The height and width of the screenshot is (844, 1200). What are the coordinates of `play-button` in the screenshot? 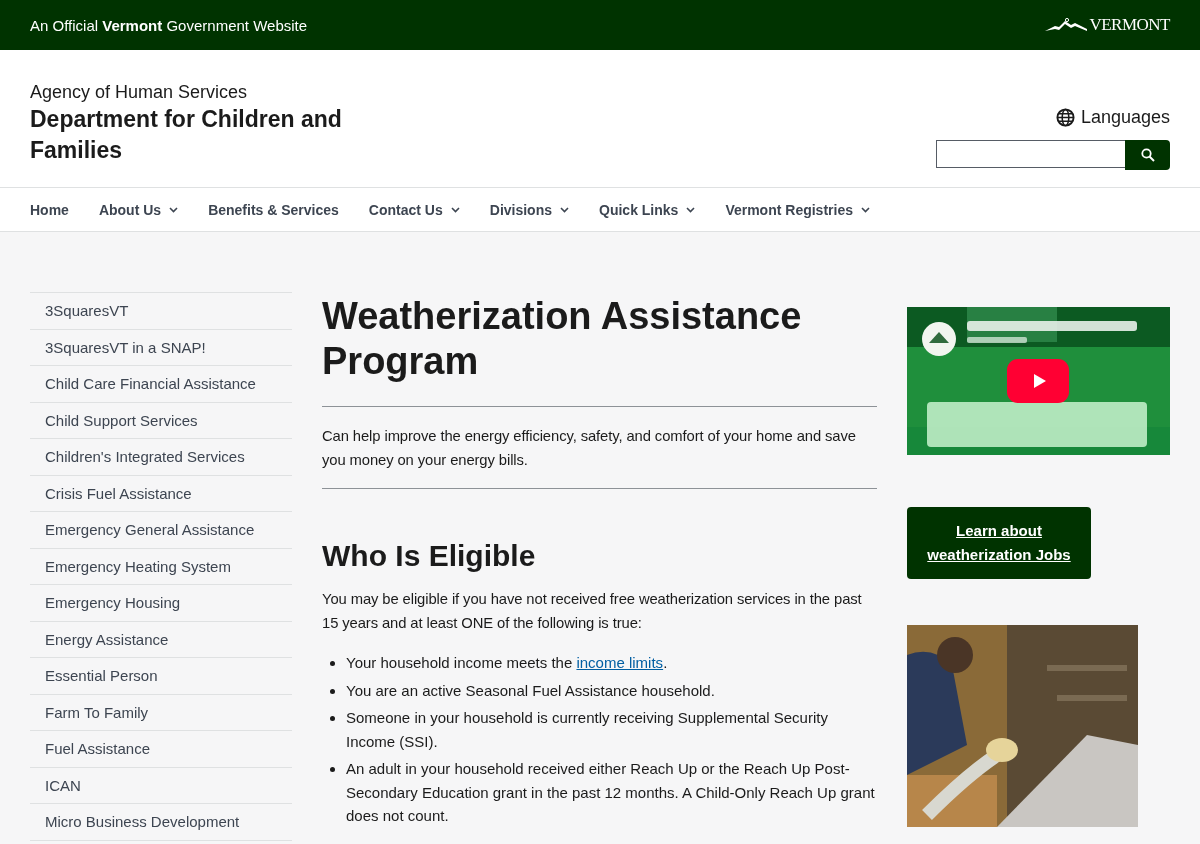 It's located at (1038, 381).